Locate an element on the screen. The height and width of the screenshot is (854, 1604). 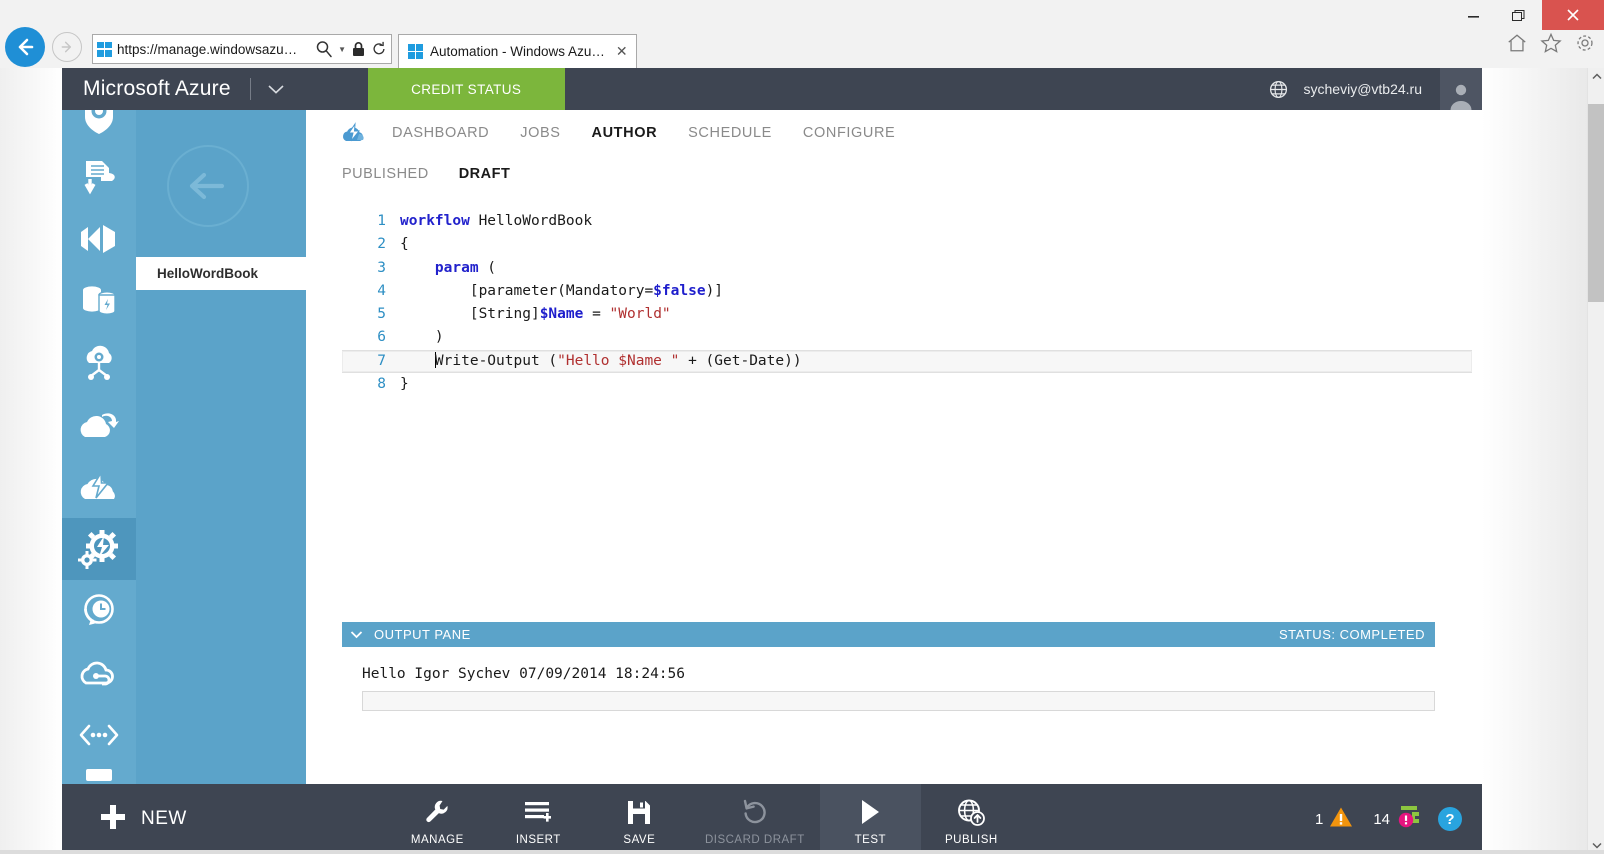
gear-bolt-icon is located at coordinates (98, 549).